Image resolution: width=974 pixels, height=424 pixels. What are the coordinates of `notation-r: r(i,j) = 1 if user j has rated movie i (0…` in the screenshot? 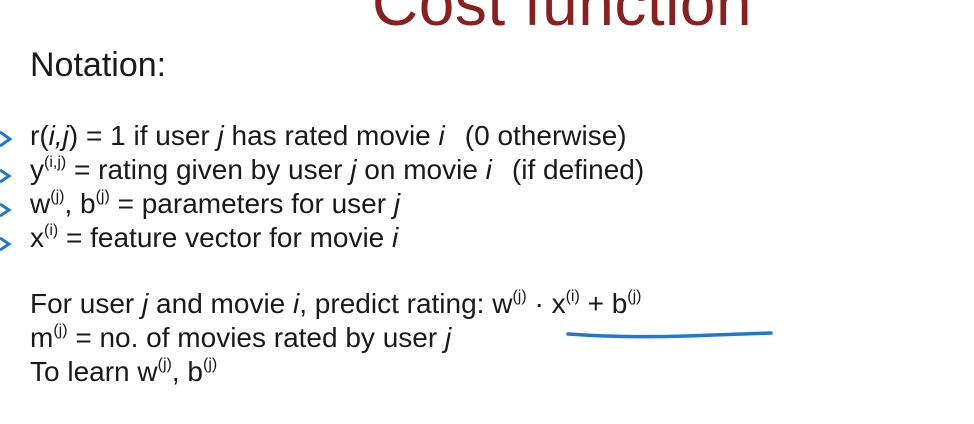 It's located at (328, 135).